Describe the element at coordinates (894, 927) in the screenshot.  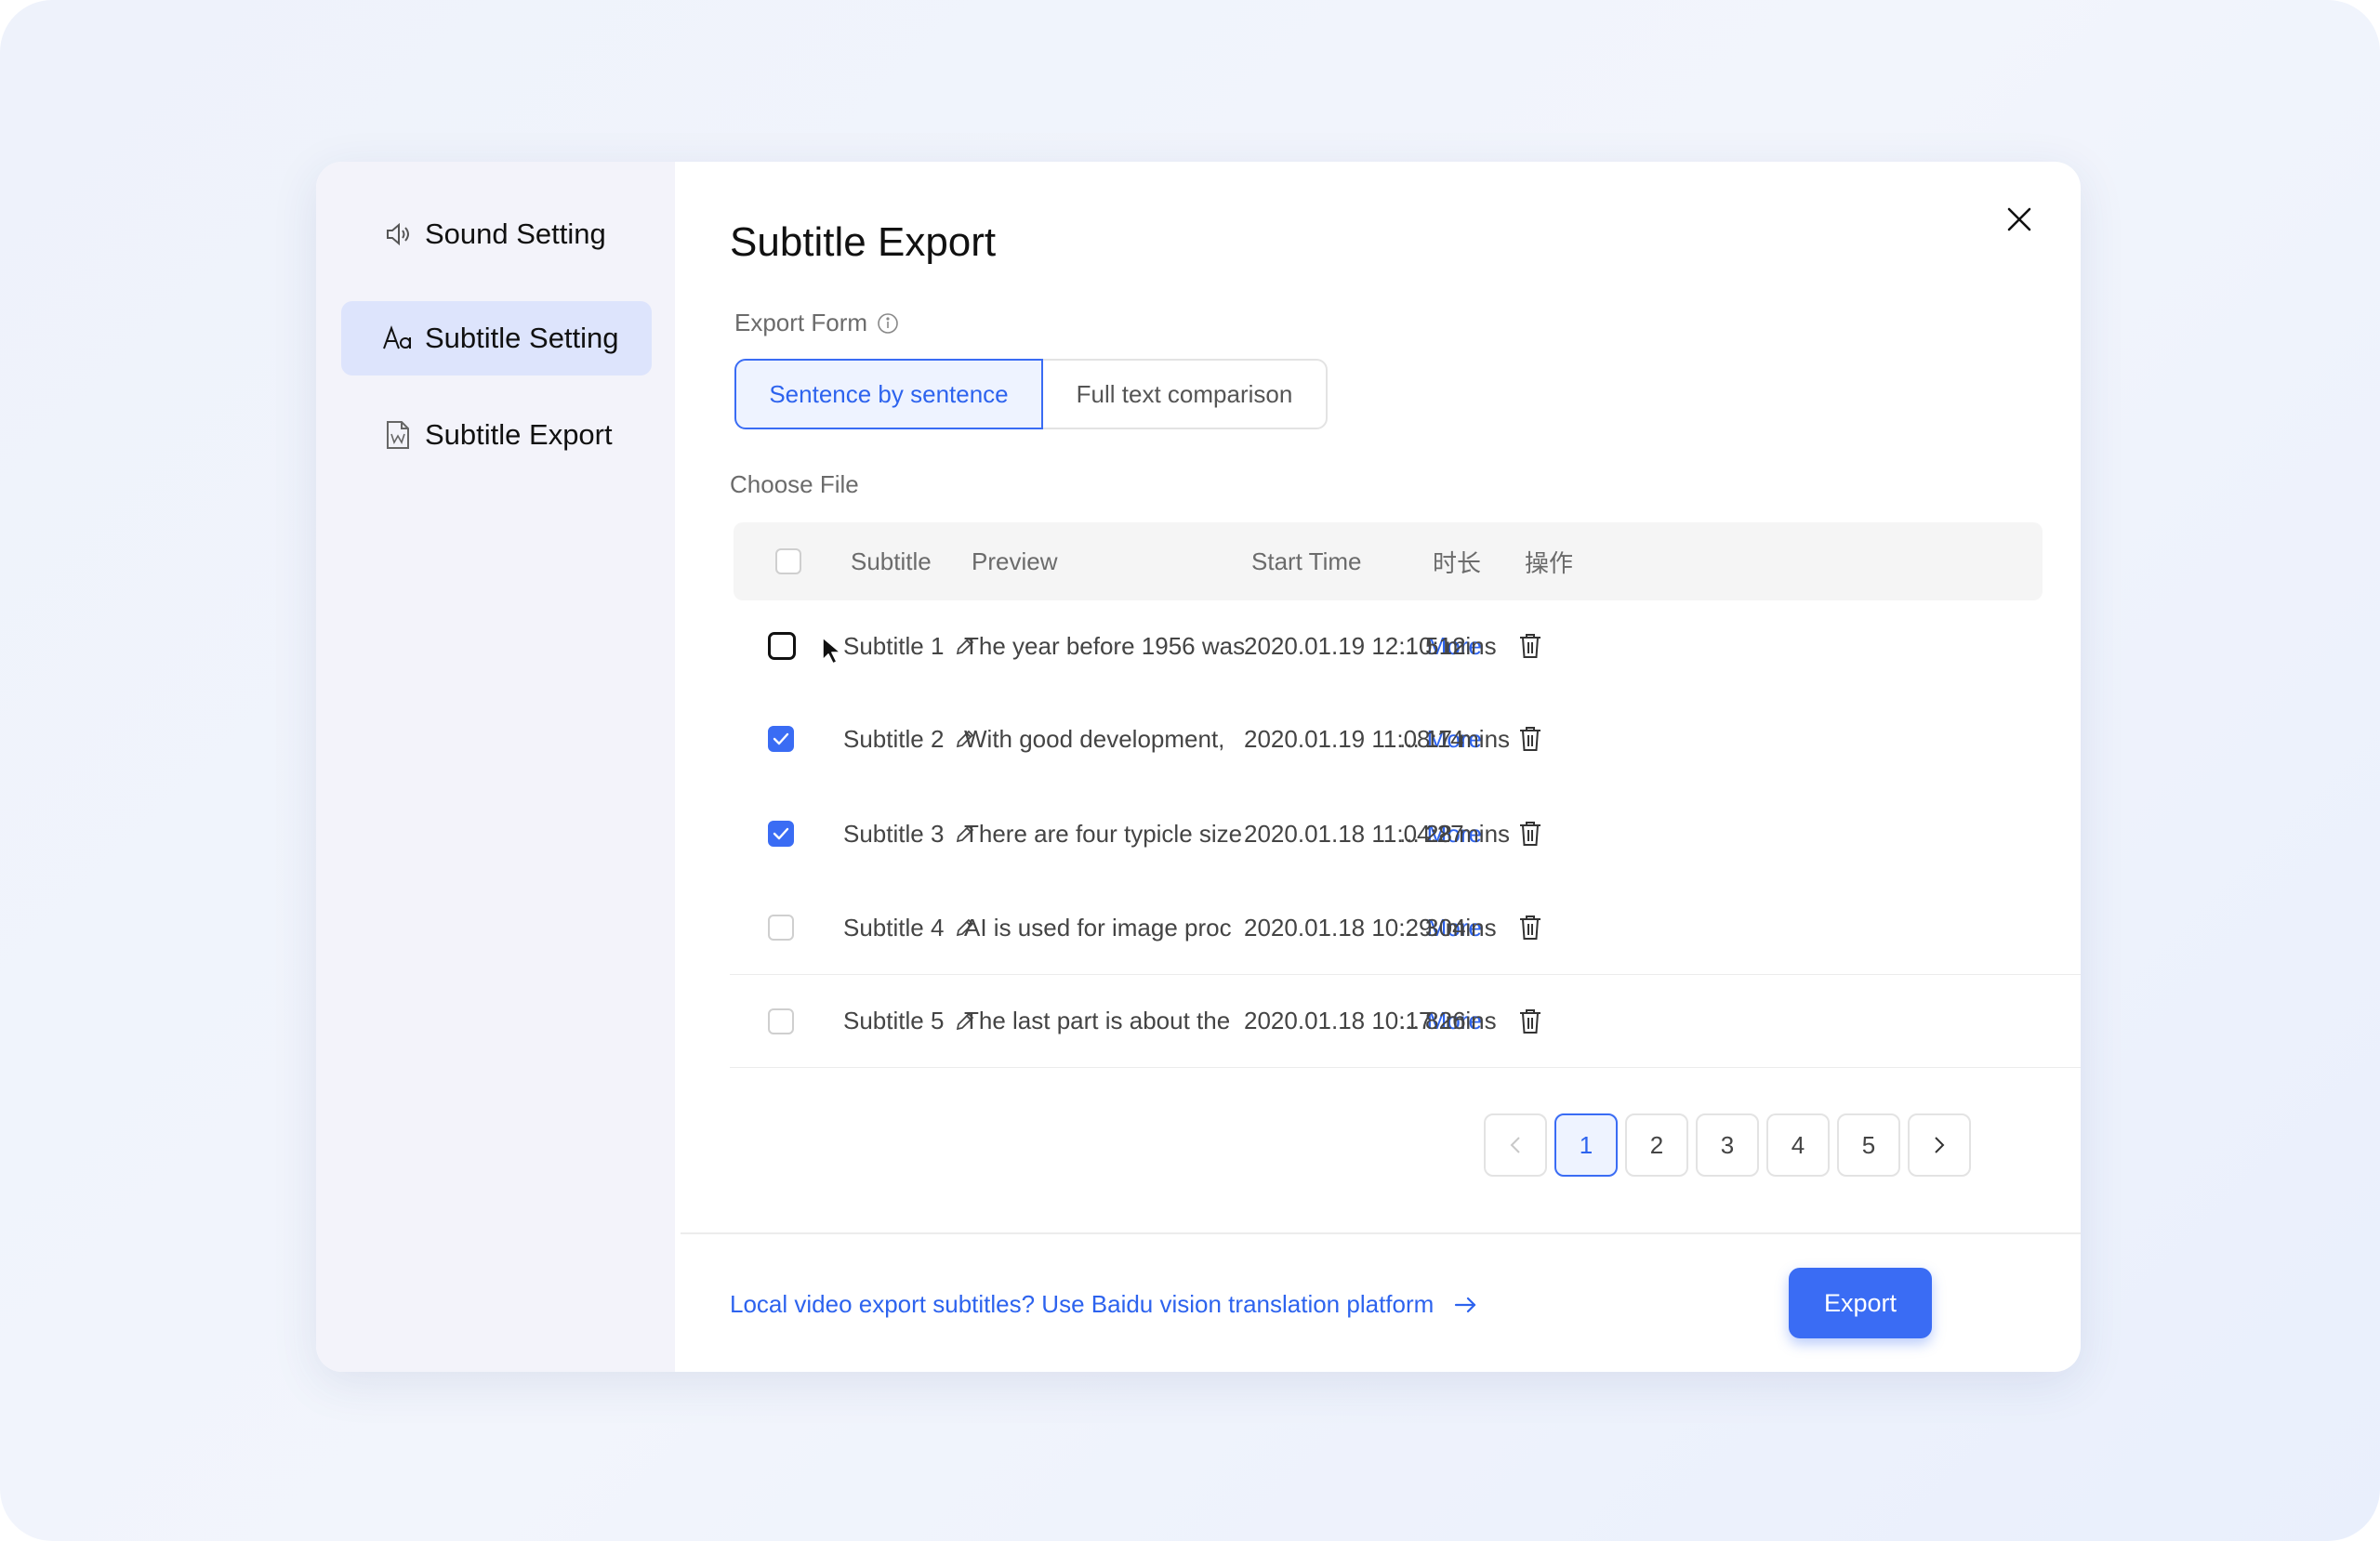
I see `subtitle-name-text: Subtitle 4` at that location.